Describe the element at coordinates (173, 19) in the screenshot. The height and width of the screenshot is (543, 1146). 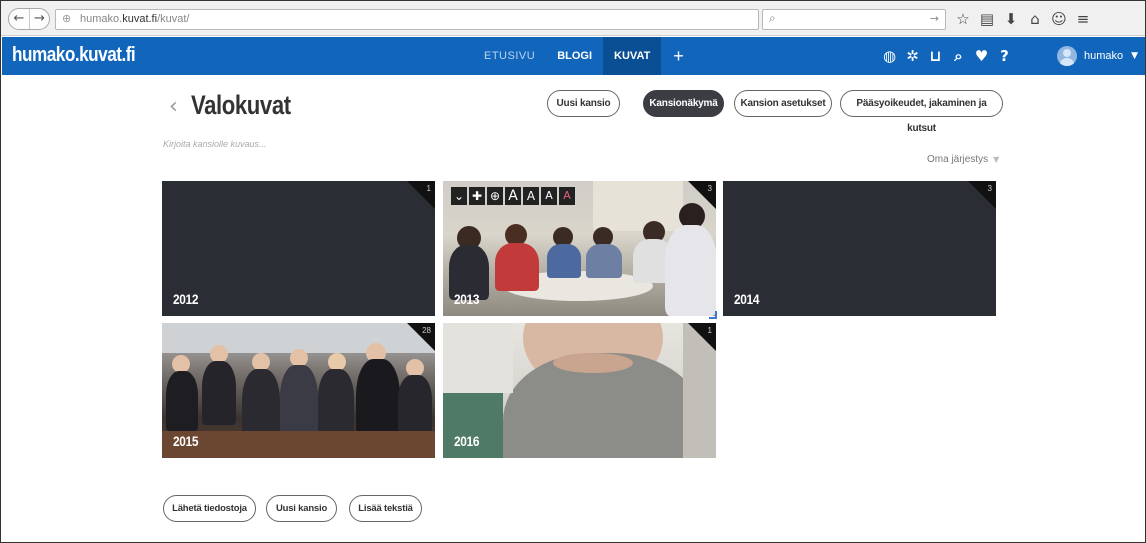
I see `url-path: /kuvat/` at that location.